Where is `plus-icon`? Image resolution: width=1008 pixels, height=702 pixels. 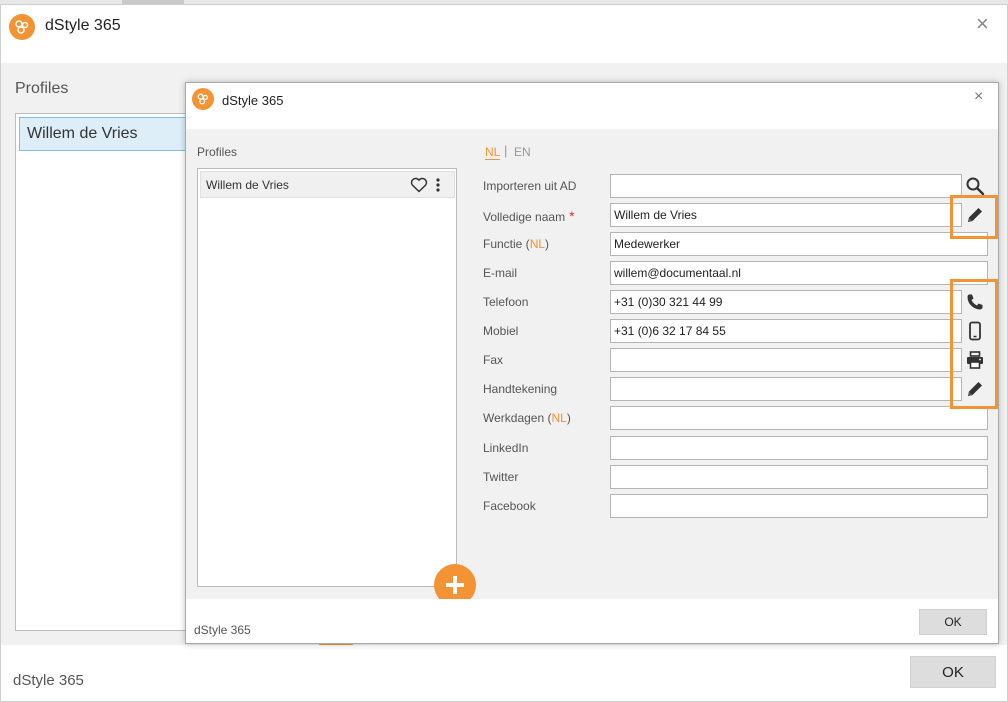 plus-icon is located at coordinates (455, 585).